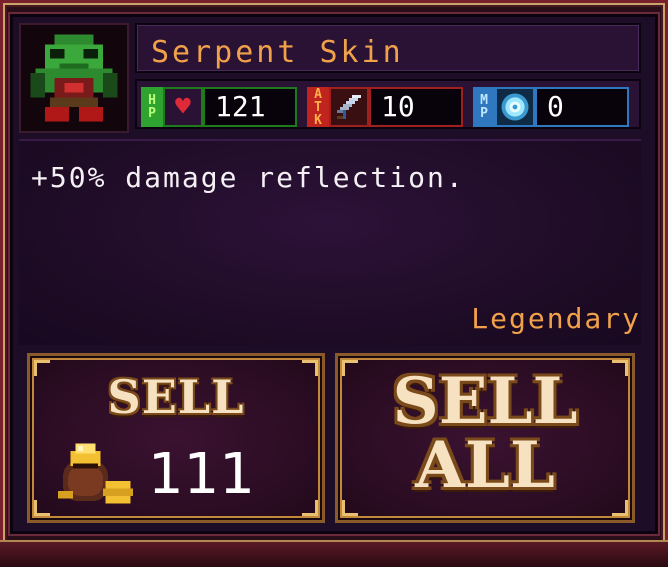 Image resolution: width=668 pixels, height=567 pixels. I want to click on sell-all-button: SELL ALL, so click(485, 438).